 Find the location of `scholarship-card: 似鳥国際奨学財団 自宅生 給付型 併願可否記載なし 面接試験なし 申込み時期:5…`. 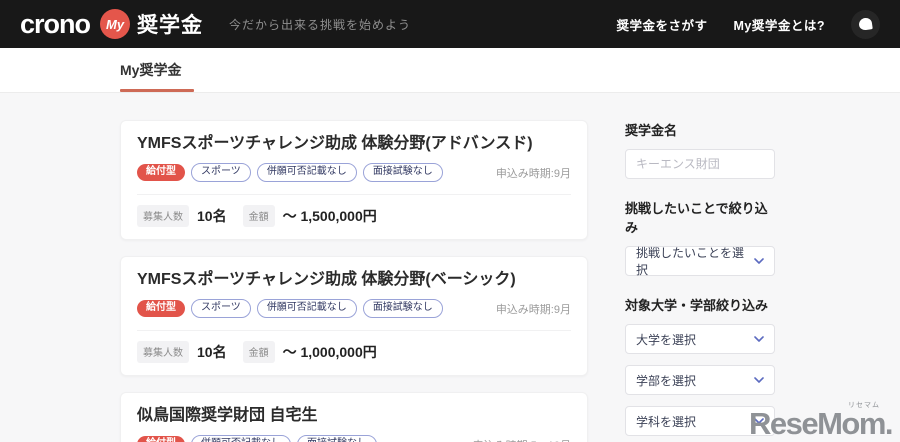

scholarship-card: 似鳥国際奨学財団 自宅生 給付型 併願可否記載なし 面接試験なし 申込み時期:5… is located at coordinates (354, 417).